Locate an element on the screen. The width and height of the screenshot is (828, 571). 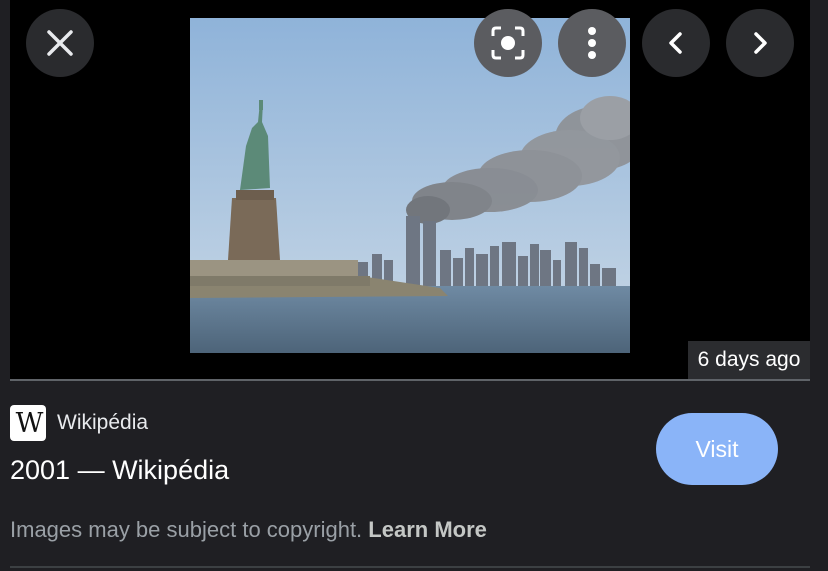
visit-button: Visit is located at coordinates (717, 449).